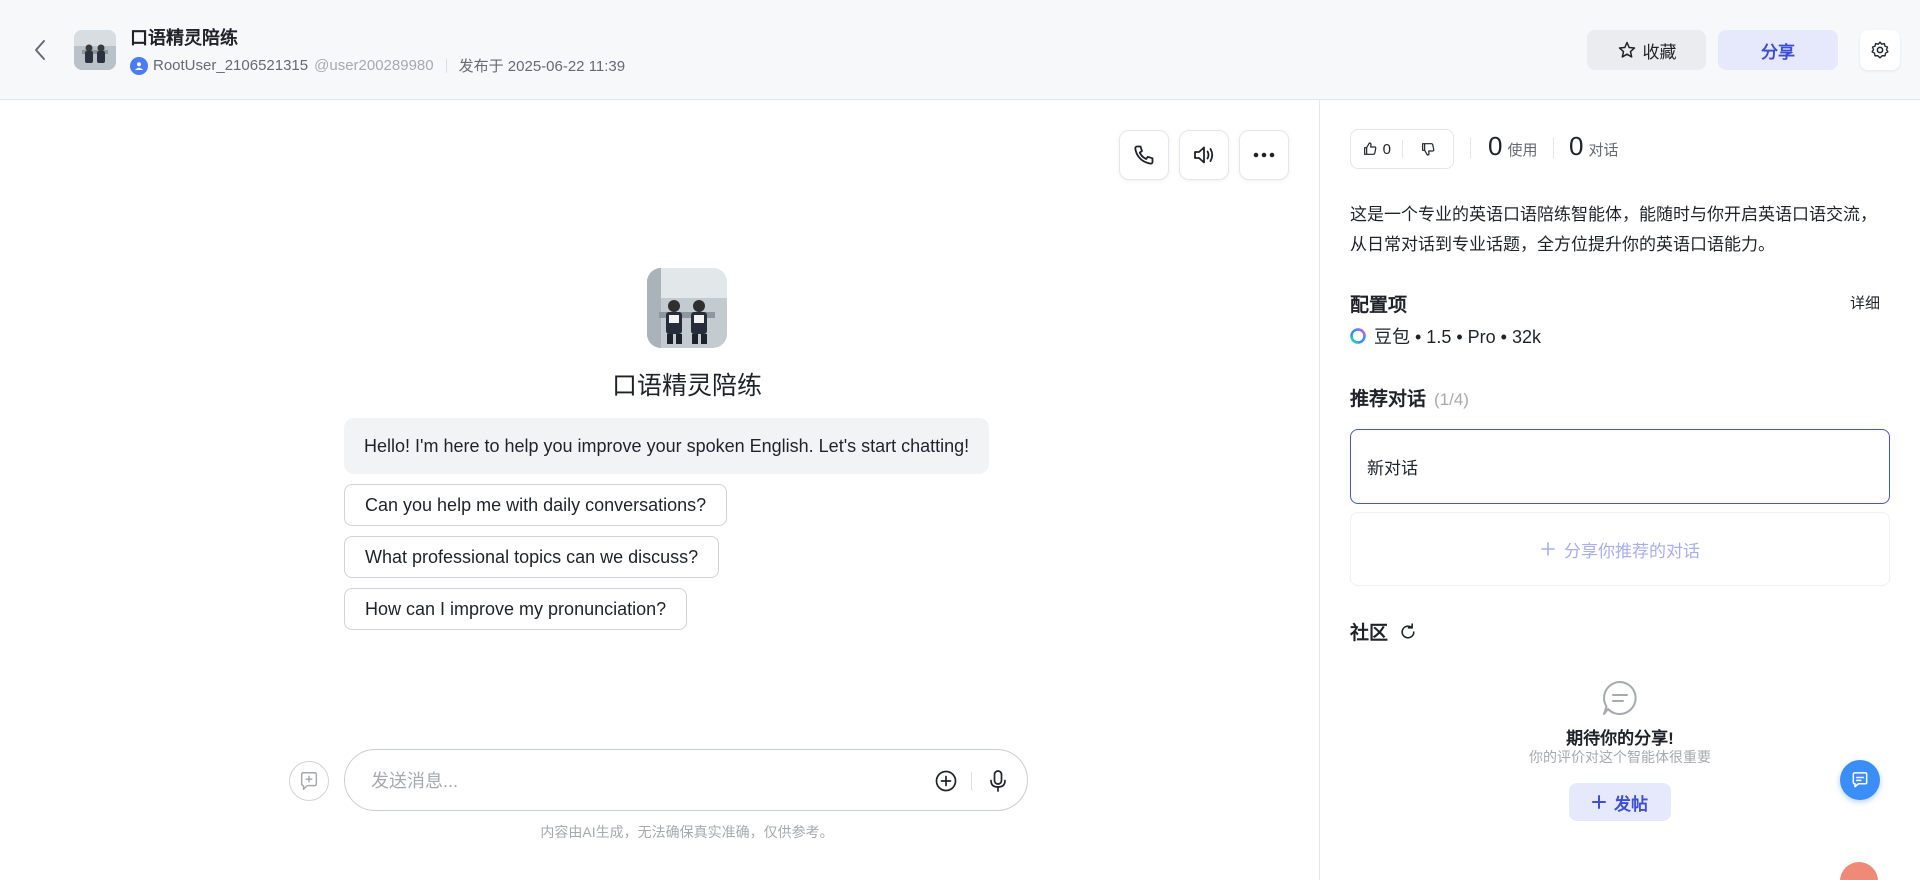 The width and height of the screenshot is (1920, 880). I want to click on share-button: 分享, so click(1778, 50).